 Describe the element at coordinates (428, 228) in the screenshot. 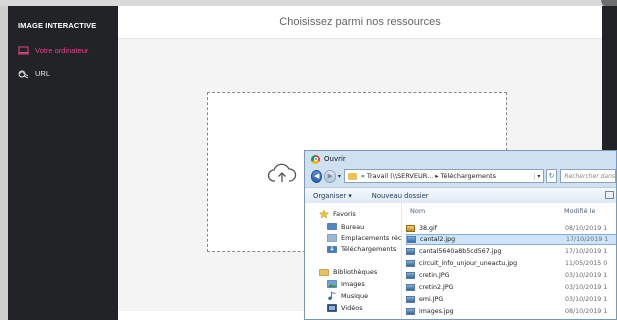

I see `file-name: 38.gif` at that location.